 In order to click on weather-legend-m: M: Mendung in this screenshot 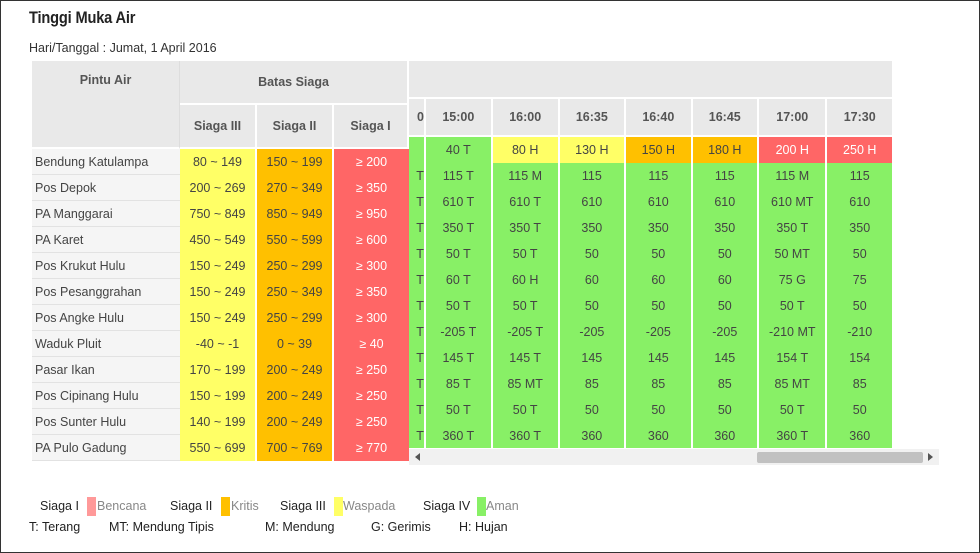, I will do `click(300, 527)`.